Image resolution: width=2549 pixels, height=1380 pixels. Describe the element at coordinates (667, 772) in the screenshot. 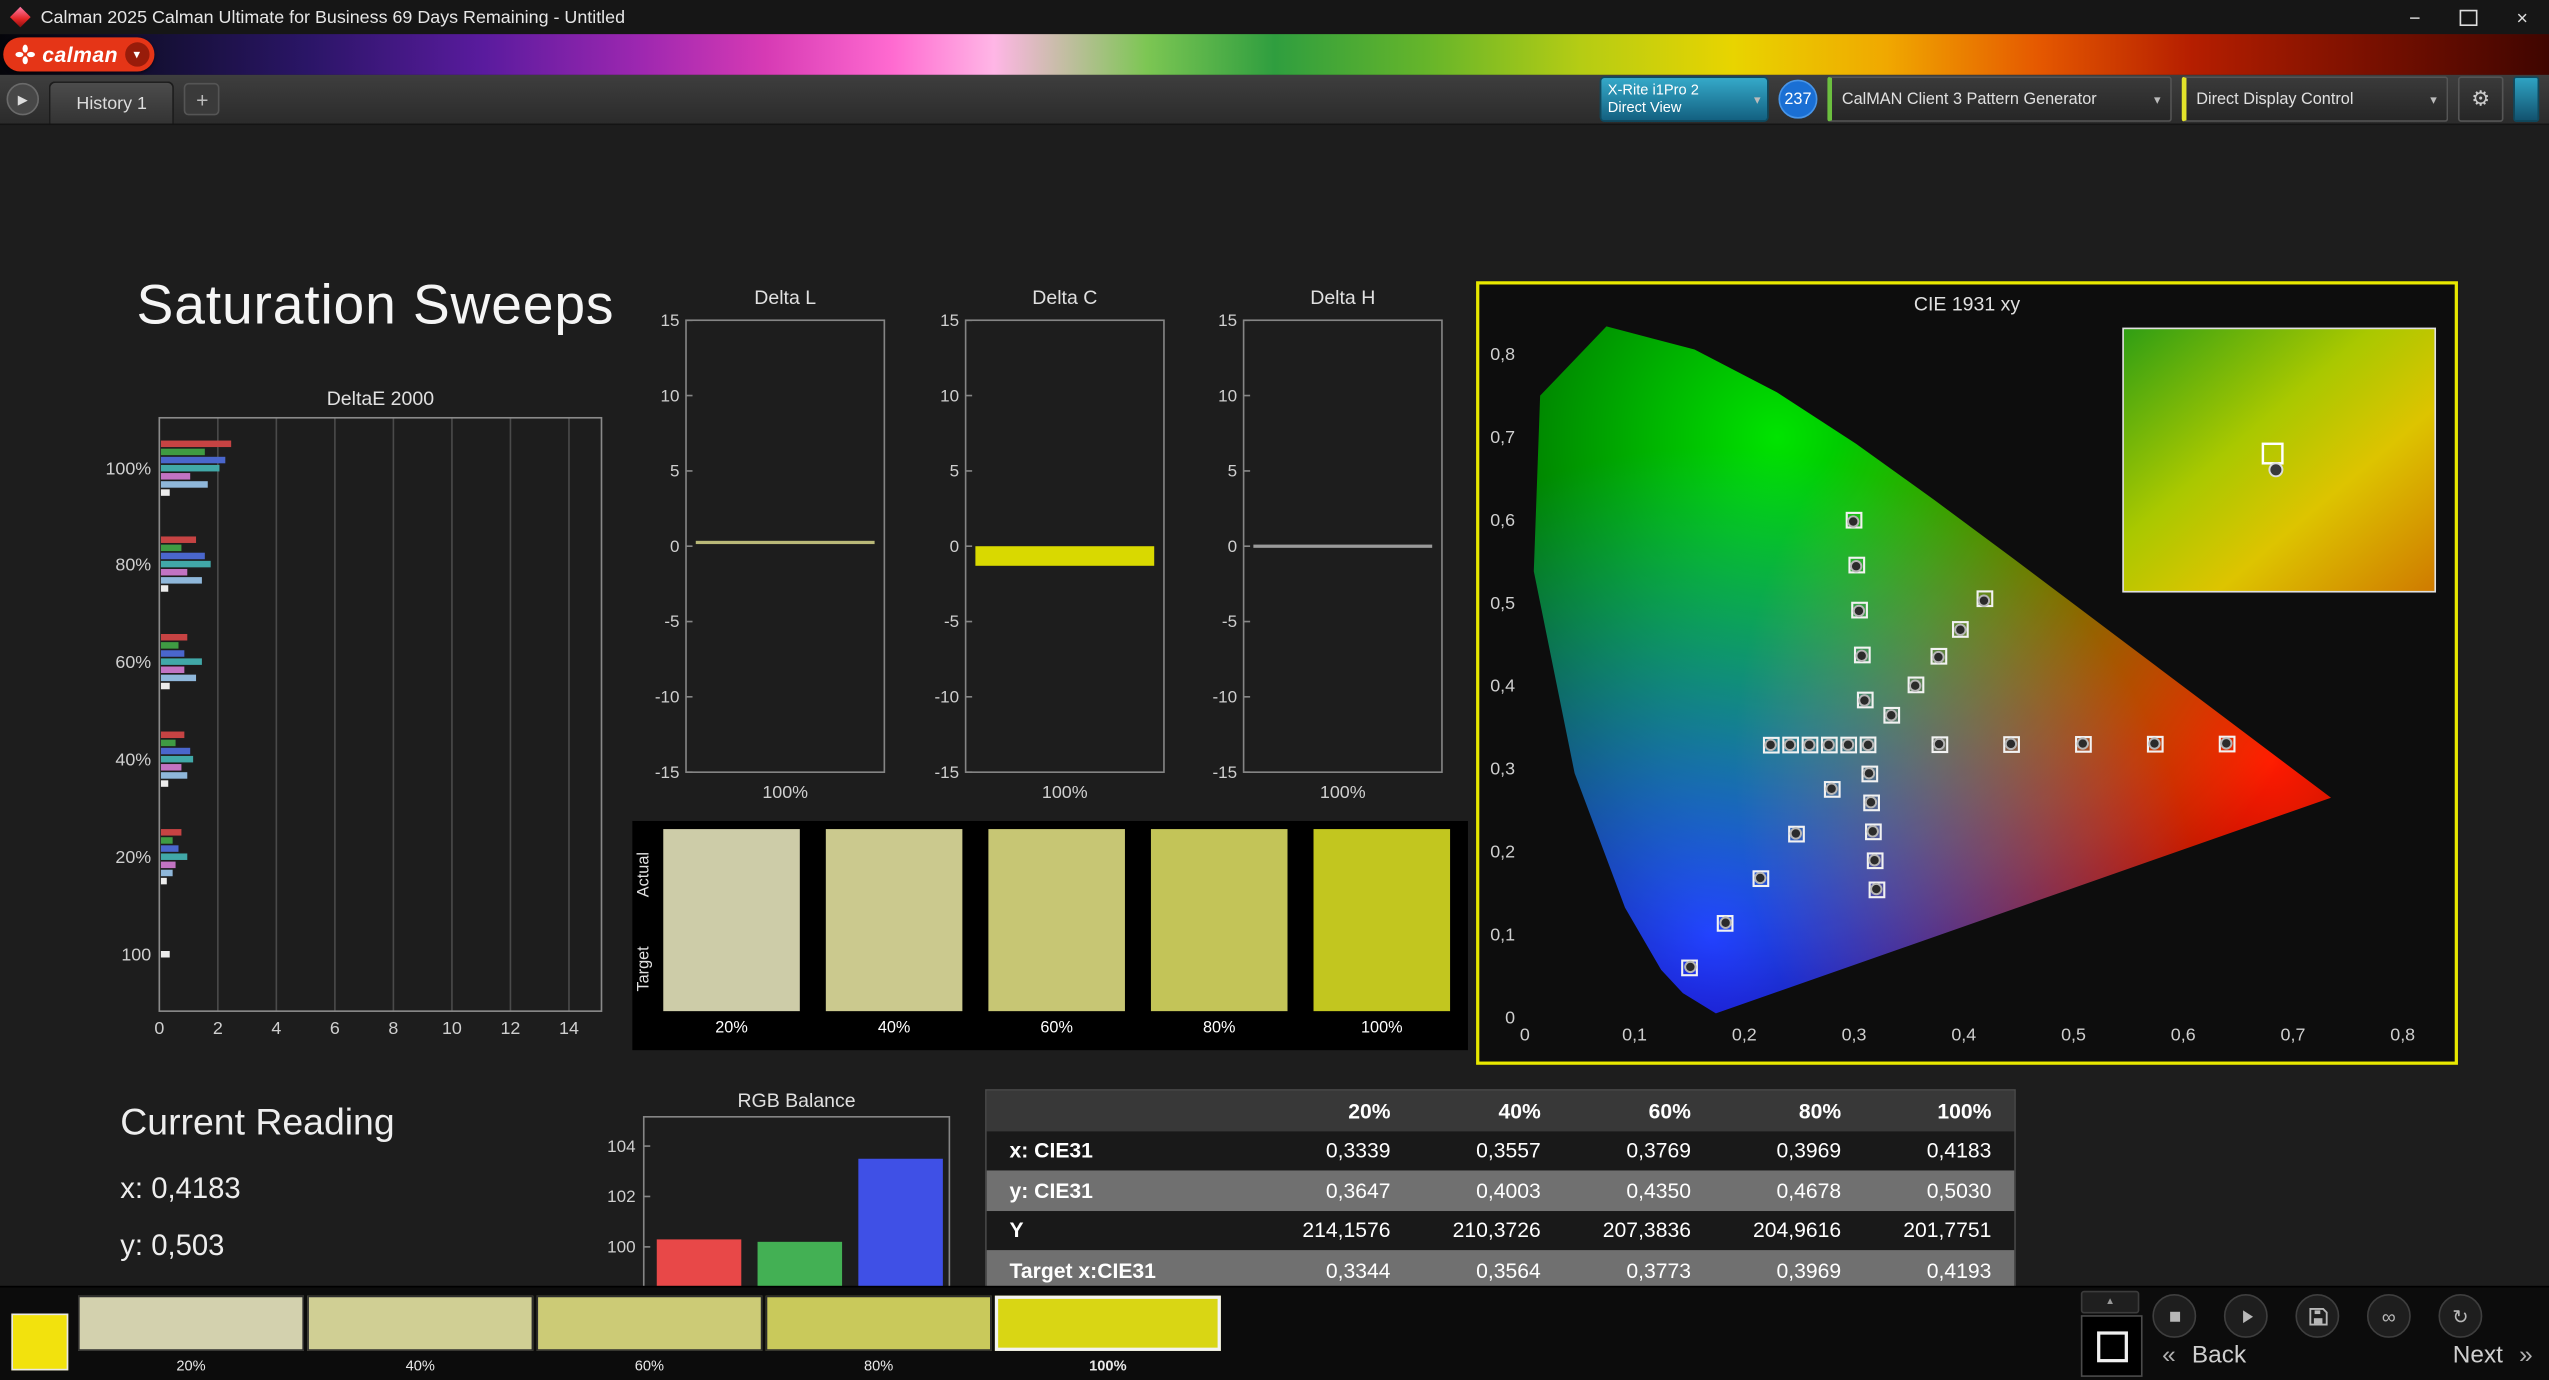

I see `y-tick-label: -15` at that location.